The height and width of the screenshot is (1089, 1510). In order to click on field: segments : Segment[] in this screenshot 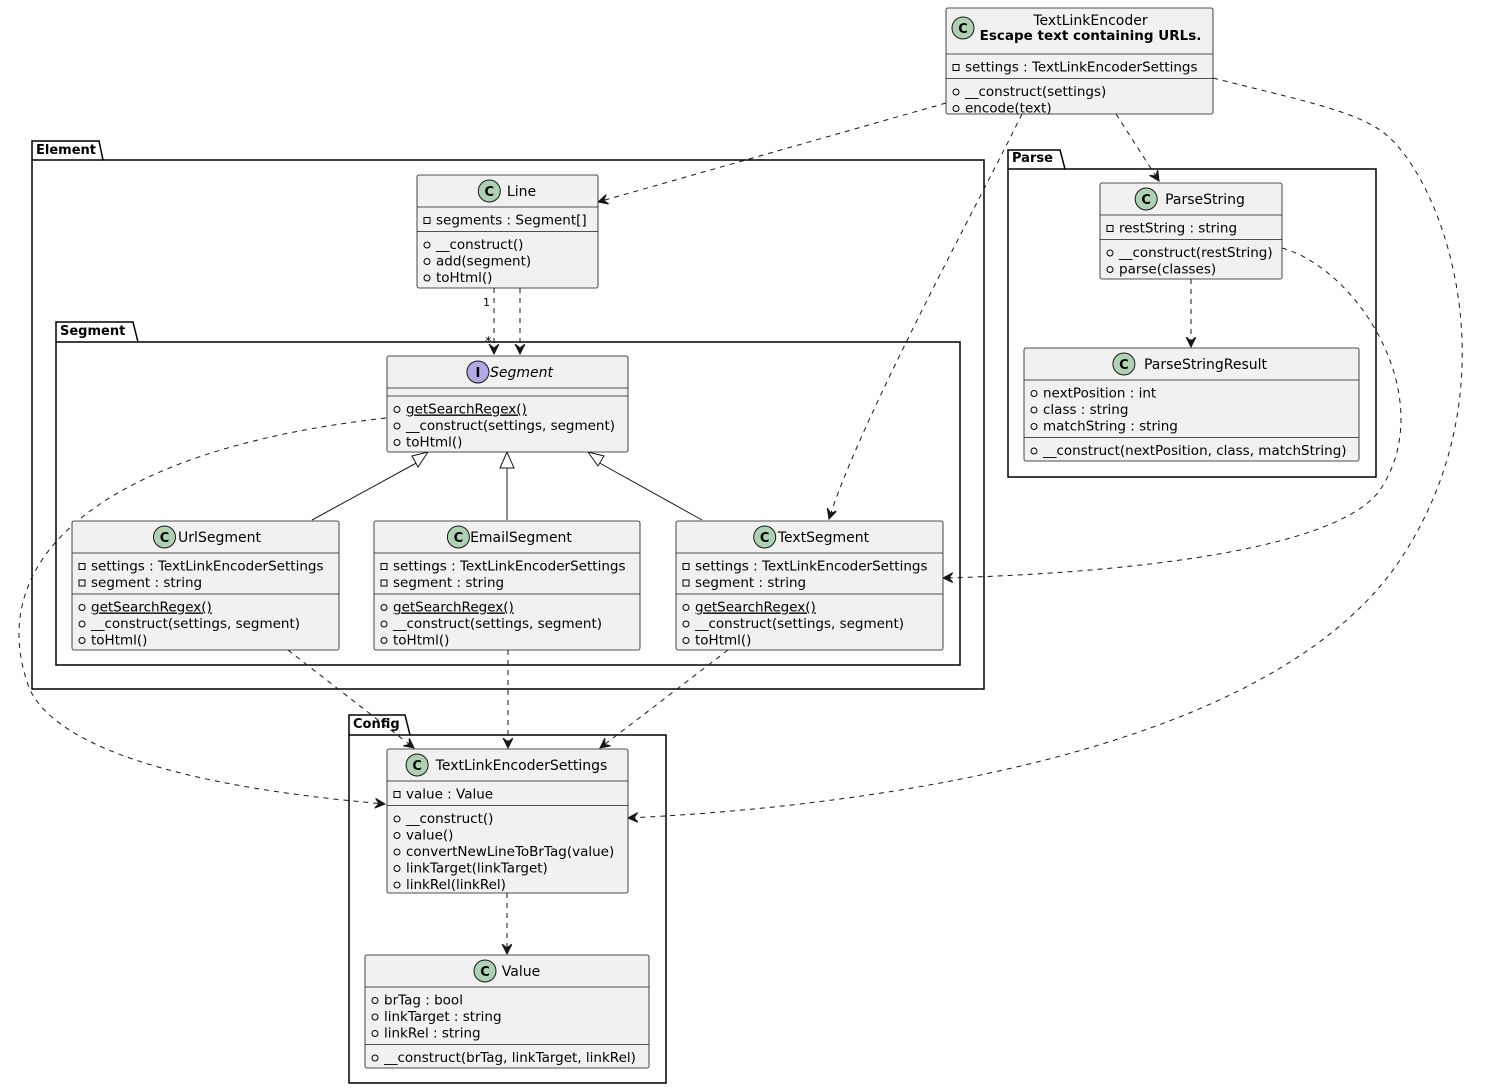, I will do `click(511, 221)`.